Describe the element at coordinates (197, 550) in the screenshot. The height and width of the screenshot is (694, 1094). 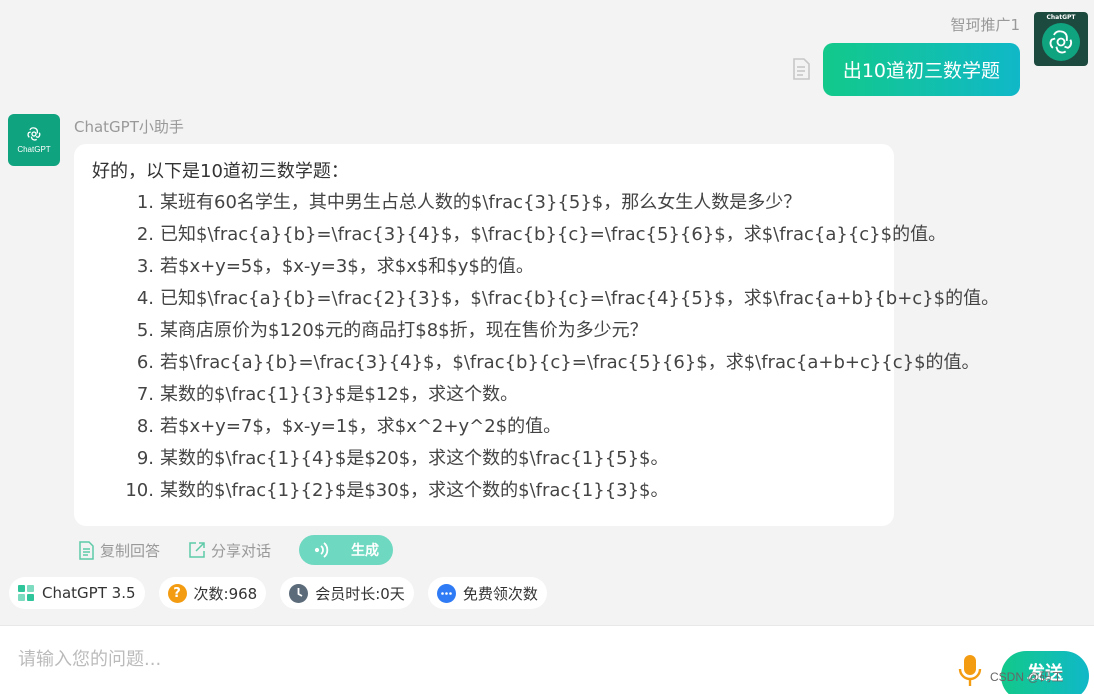
I see `share-icon` at that location.